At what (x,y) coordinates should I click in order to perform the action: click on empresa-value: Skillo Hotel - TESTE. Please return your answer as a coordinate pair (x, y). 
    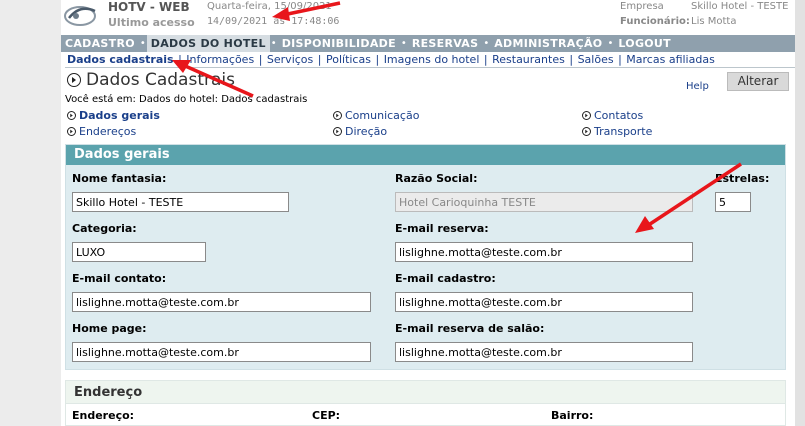
    Looking at the image, I should click on (740, 6).